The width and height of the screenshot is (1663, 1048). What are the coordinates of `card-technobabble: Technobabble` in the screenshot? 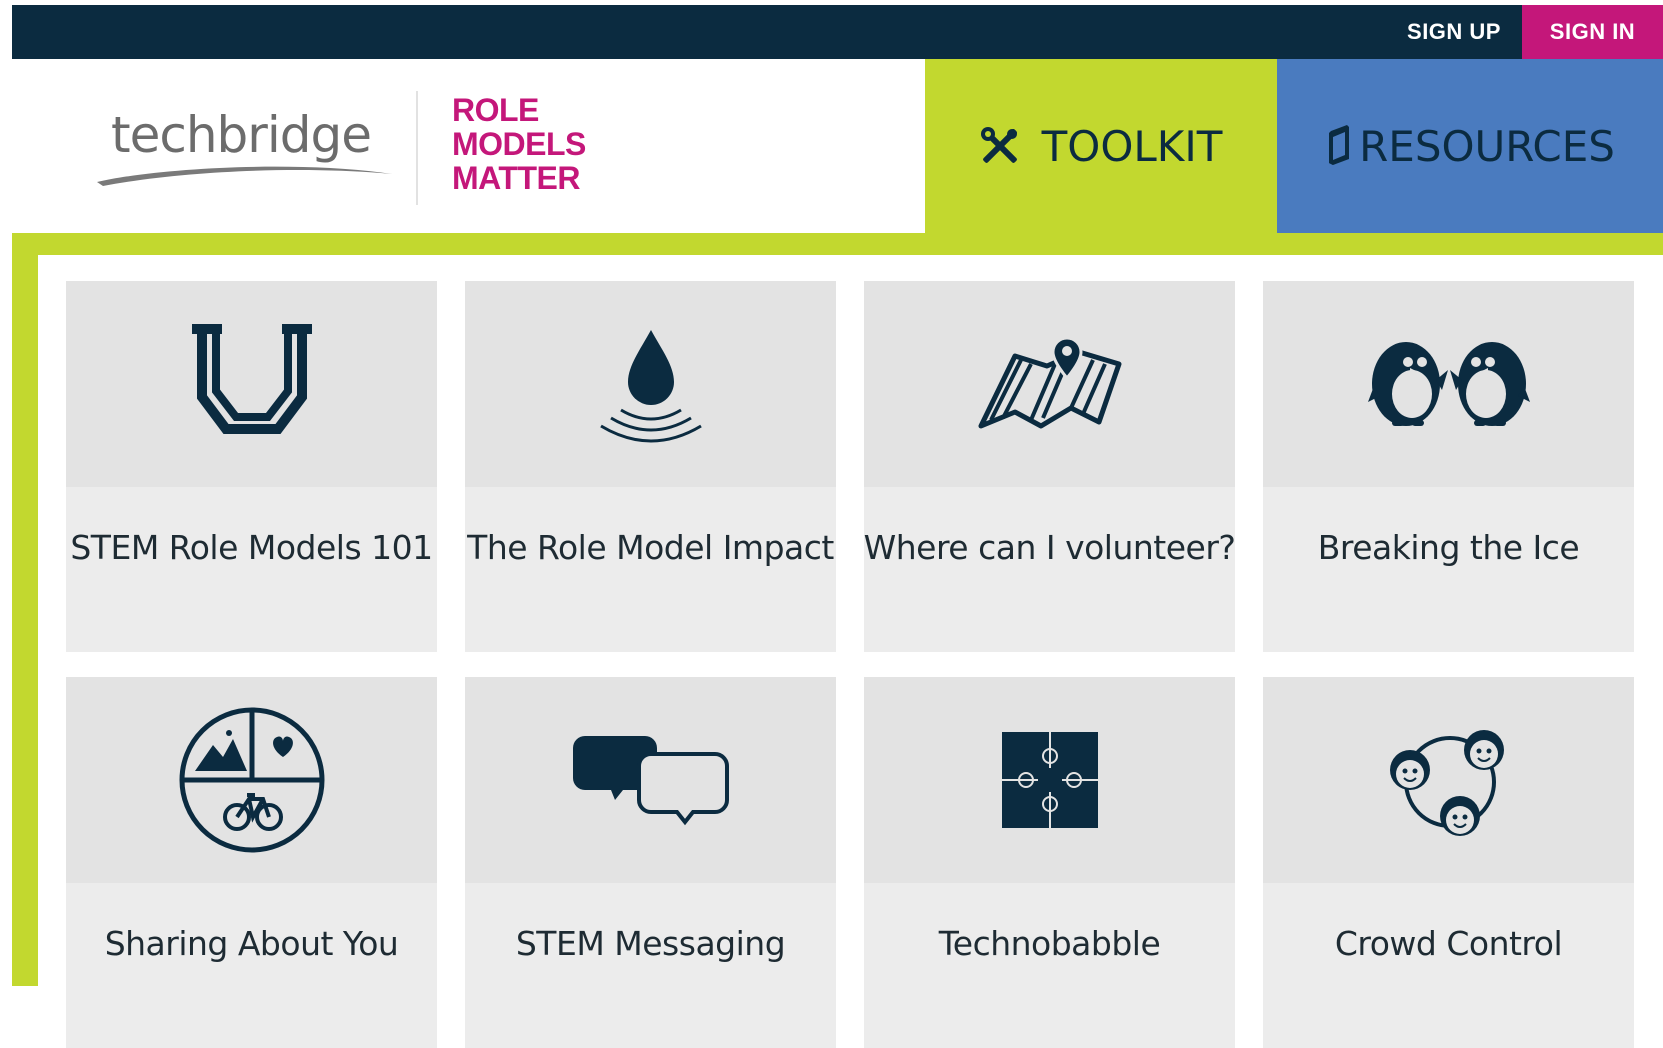 It's located at (1049, 862).